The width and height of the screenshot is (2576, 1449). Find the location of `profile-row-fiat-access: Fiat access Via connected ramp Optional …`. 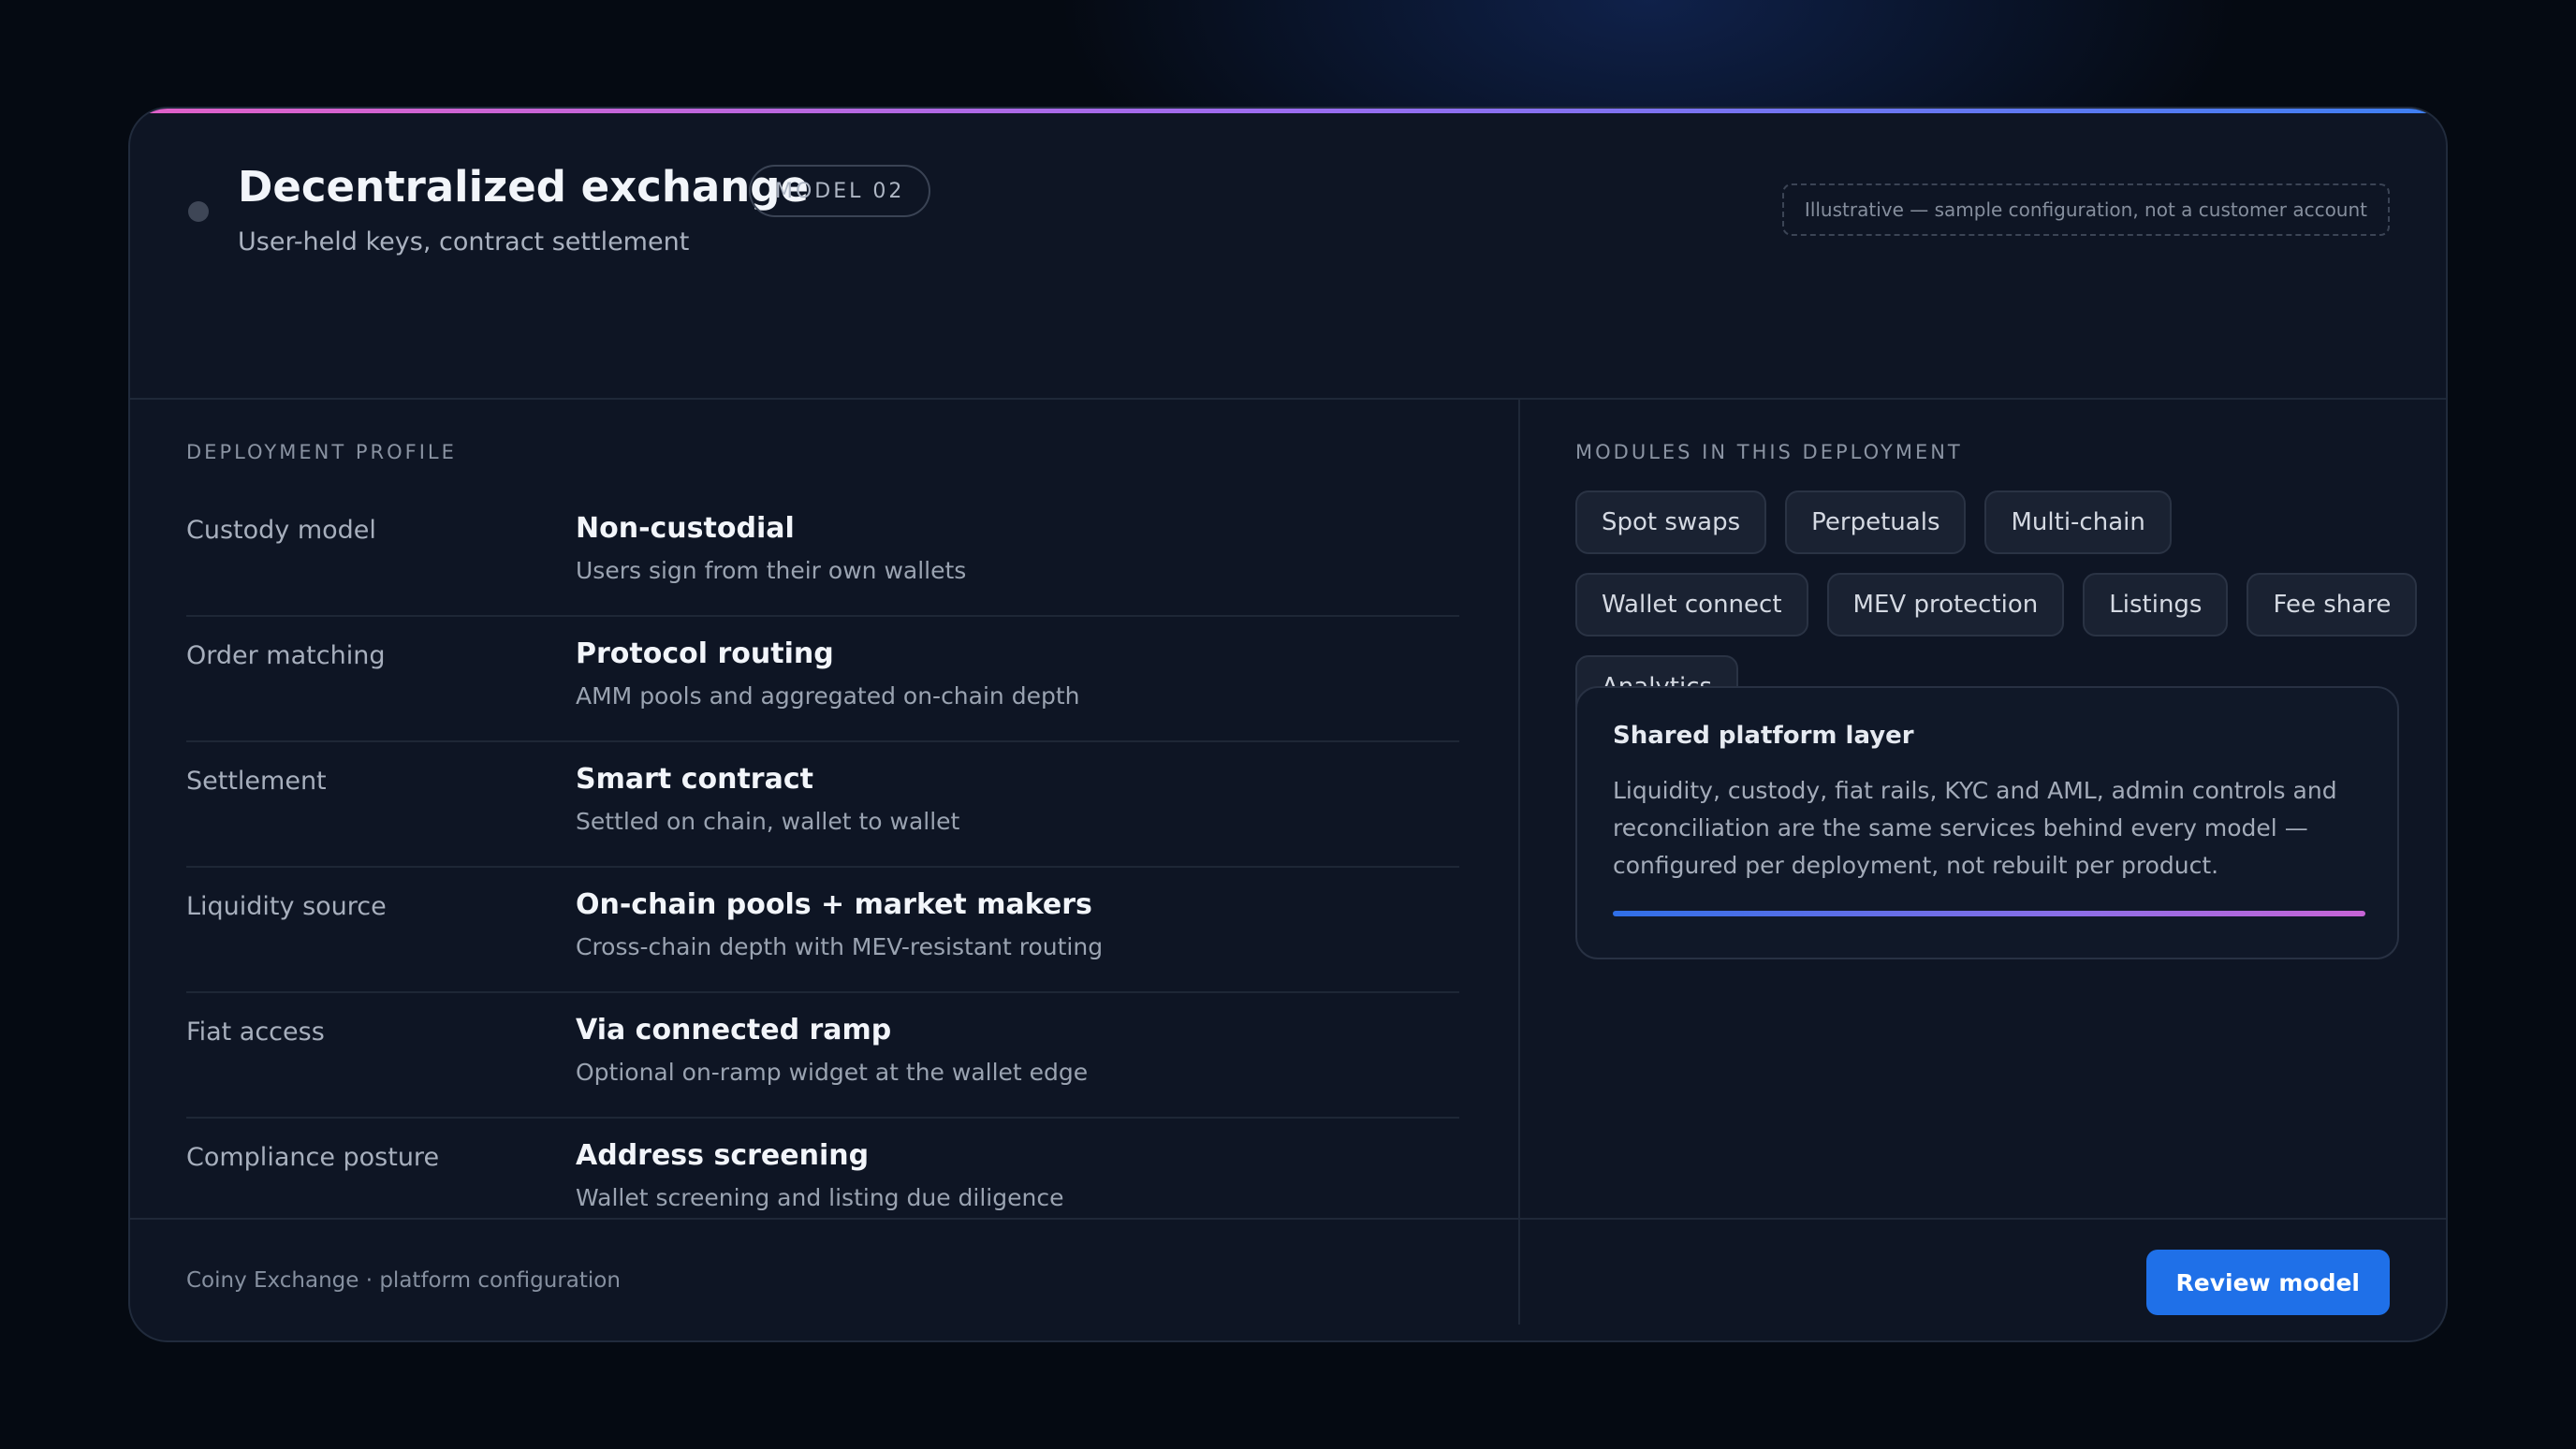

profile-row-fiat-access: Fiat access Via connected ramp Optional … is located at coordinates (822, 1056).